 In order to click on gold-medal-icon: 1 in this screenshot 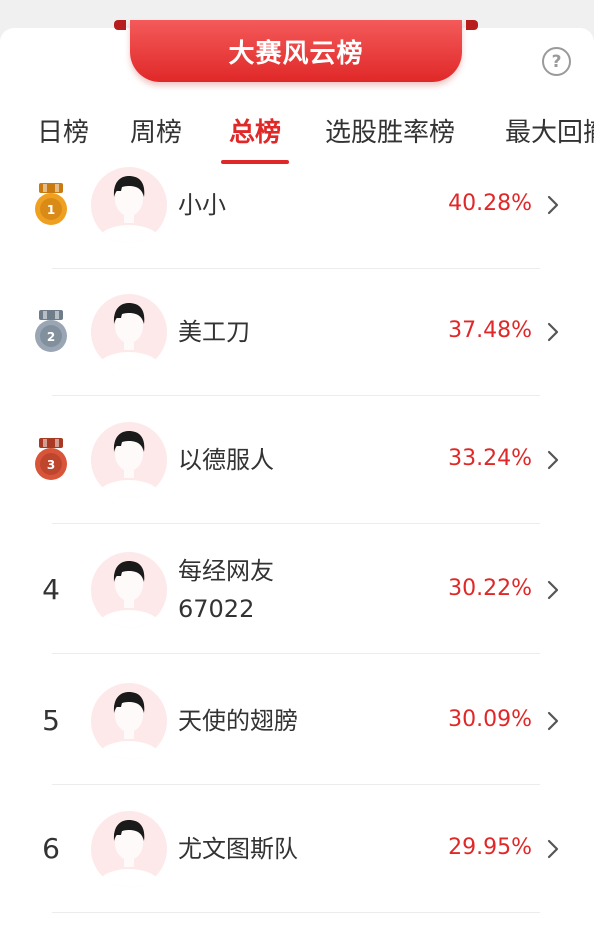, I will do `click(51, 205)`.